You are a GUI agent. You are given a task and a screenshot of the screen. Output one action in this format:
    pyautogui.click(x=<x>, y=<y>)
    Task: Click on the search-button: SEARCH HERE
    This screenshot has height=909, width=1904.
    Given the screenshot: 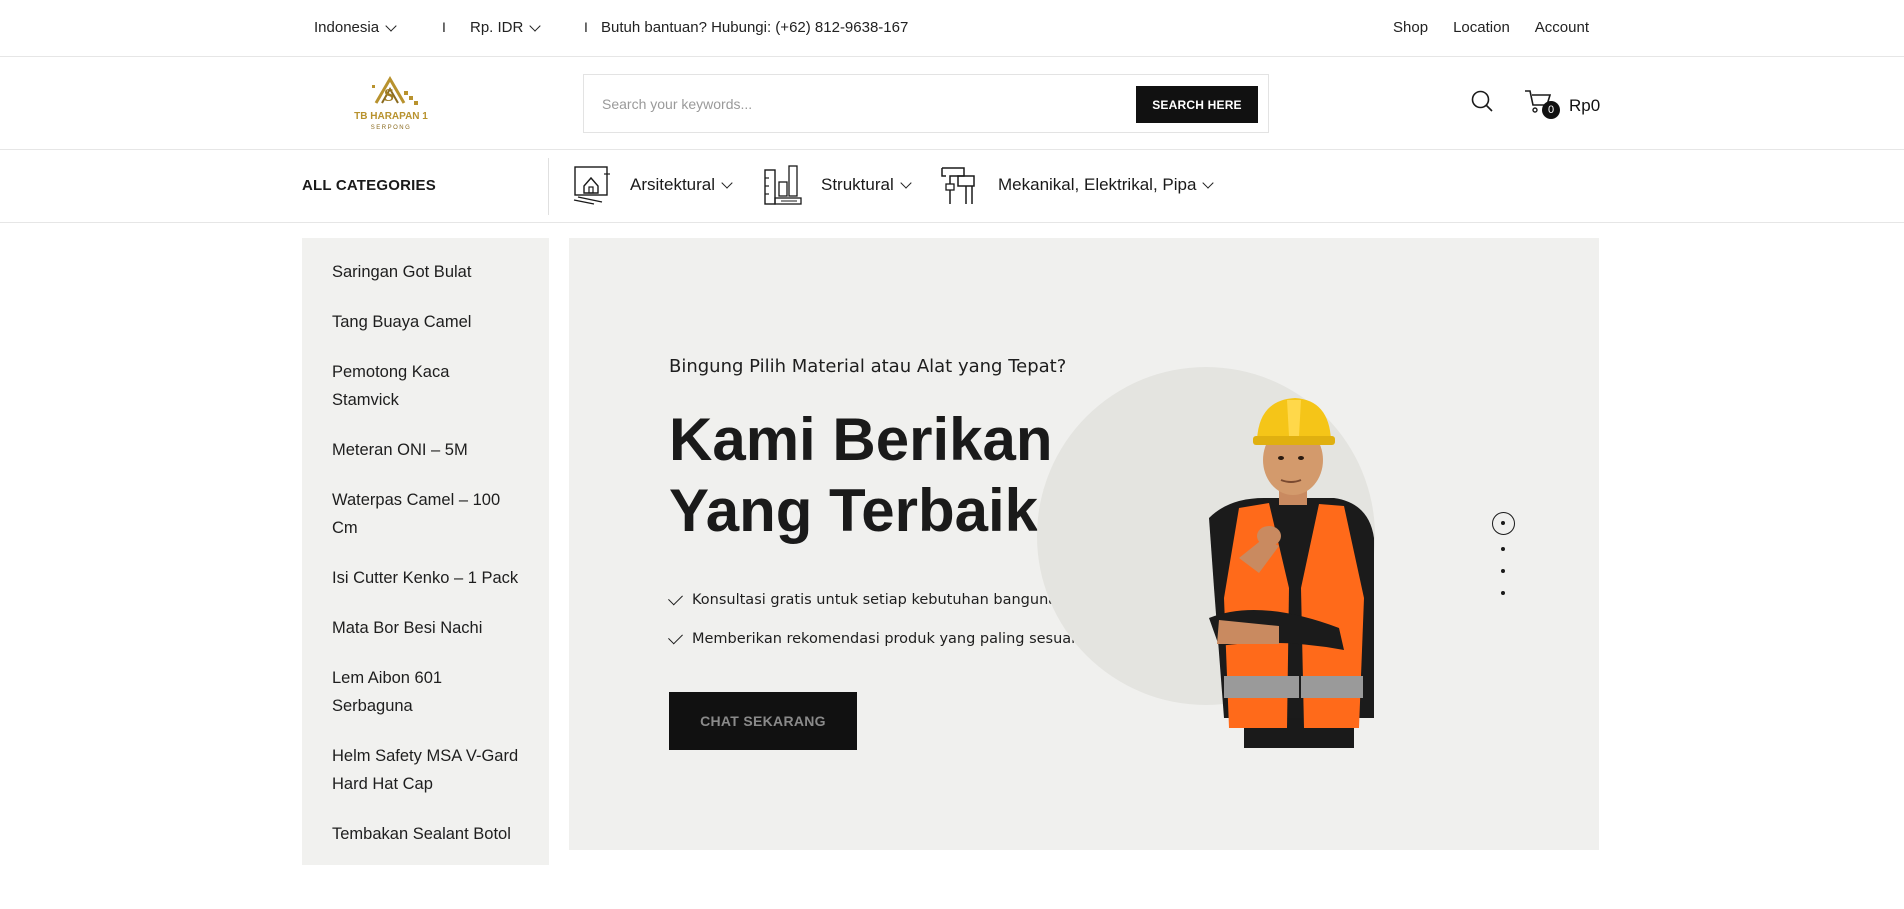 What is the action you would take?
    pyautogui.click(x=1197, y=104)
    